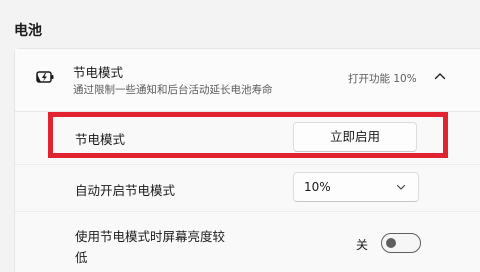  I want to click on auto-on-threshold-value: 10%, so click(317, 187).